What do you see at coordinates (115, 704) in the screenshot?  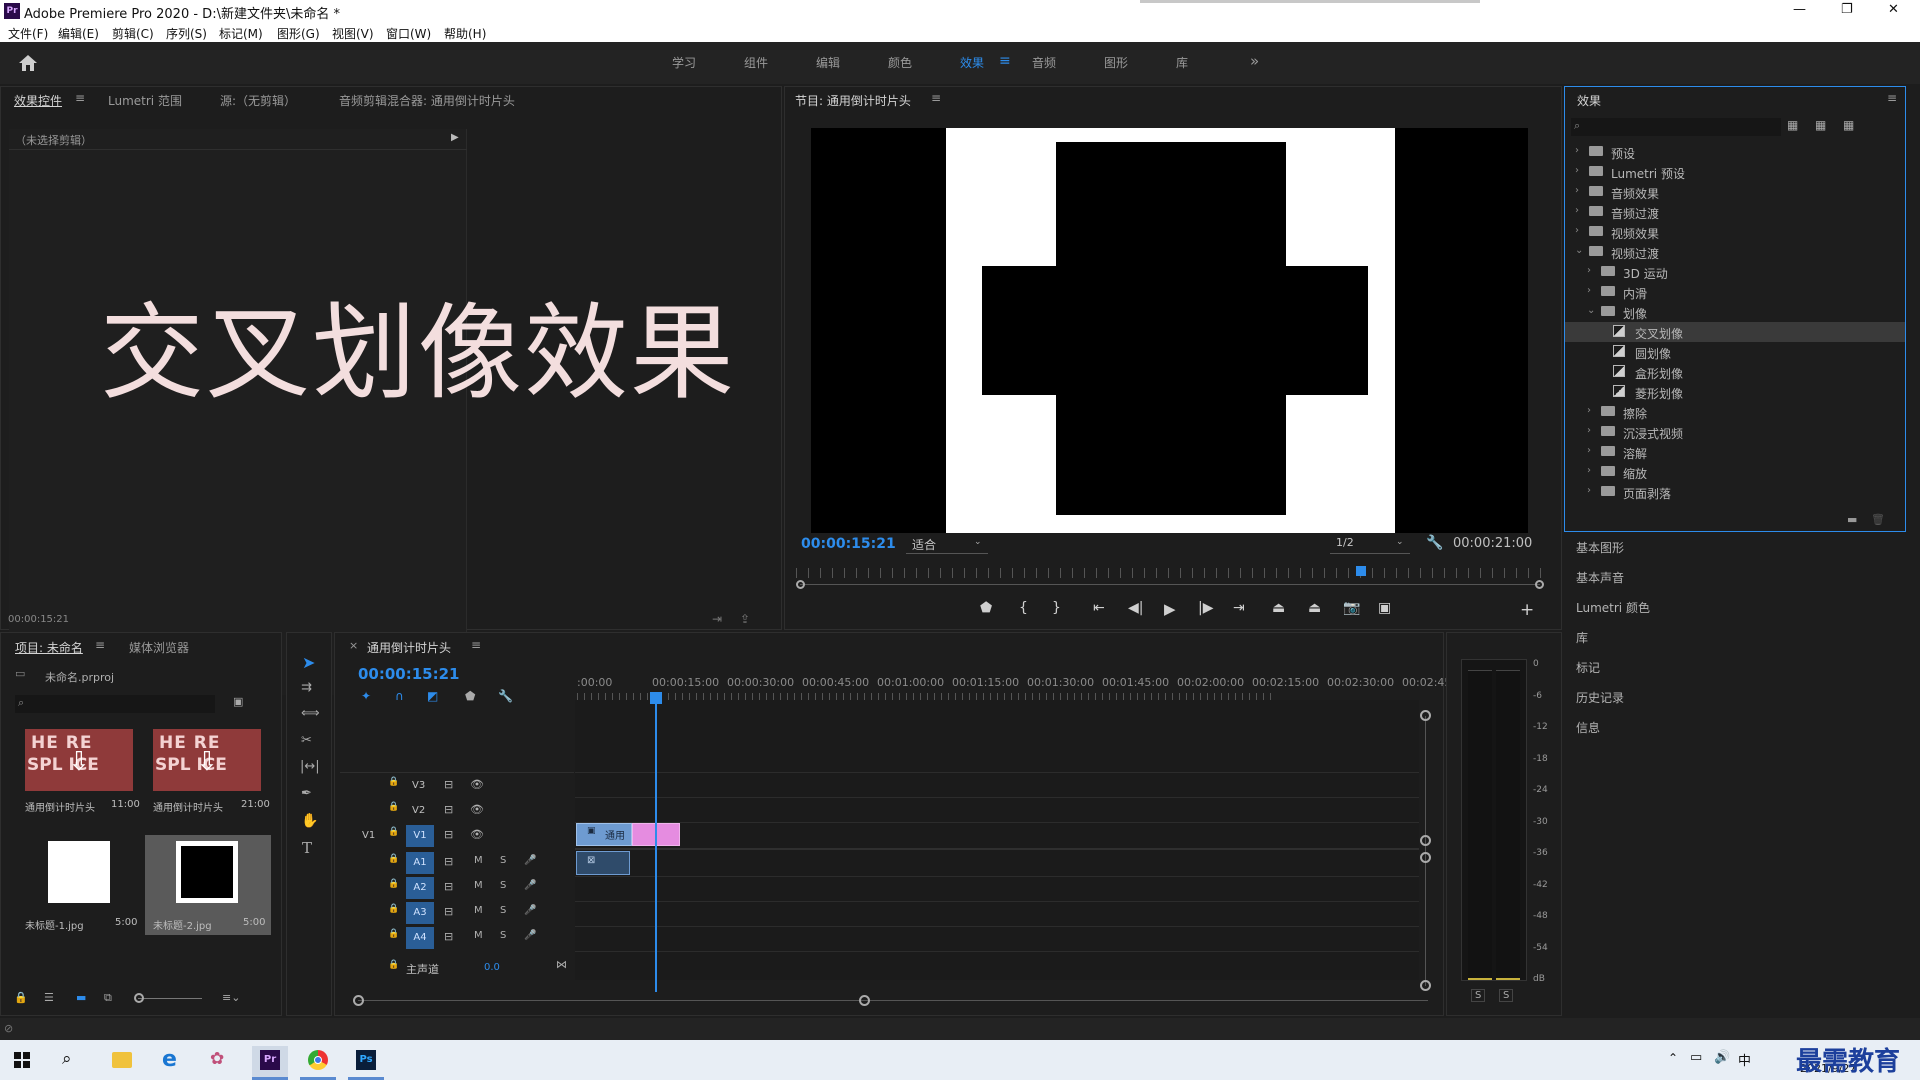 I see `project-search-input: ⌕` at bounding box center [115, 704].